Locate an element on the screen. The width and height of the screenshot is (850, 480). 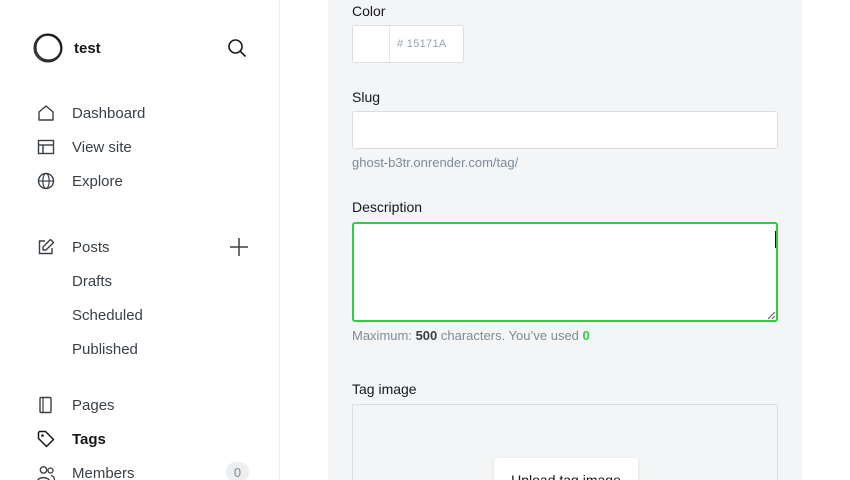
nav-published: Published is located at coordinates (105, 349).